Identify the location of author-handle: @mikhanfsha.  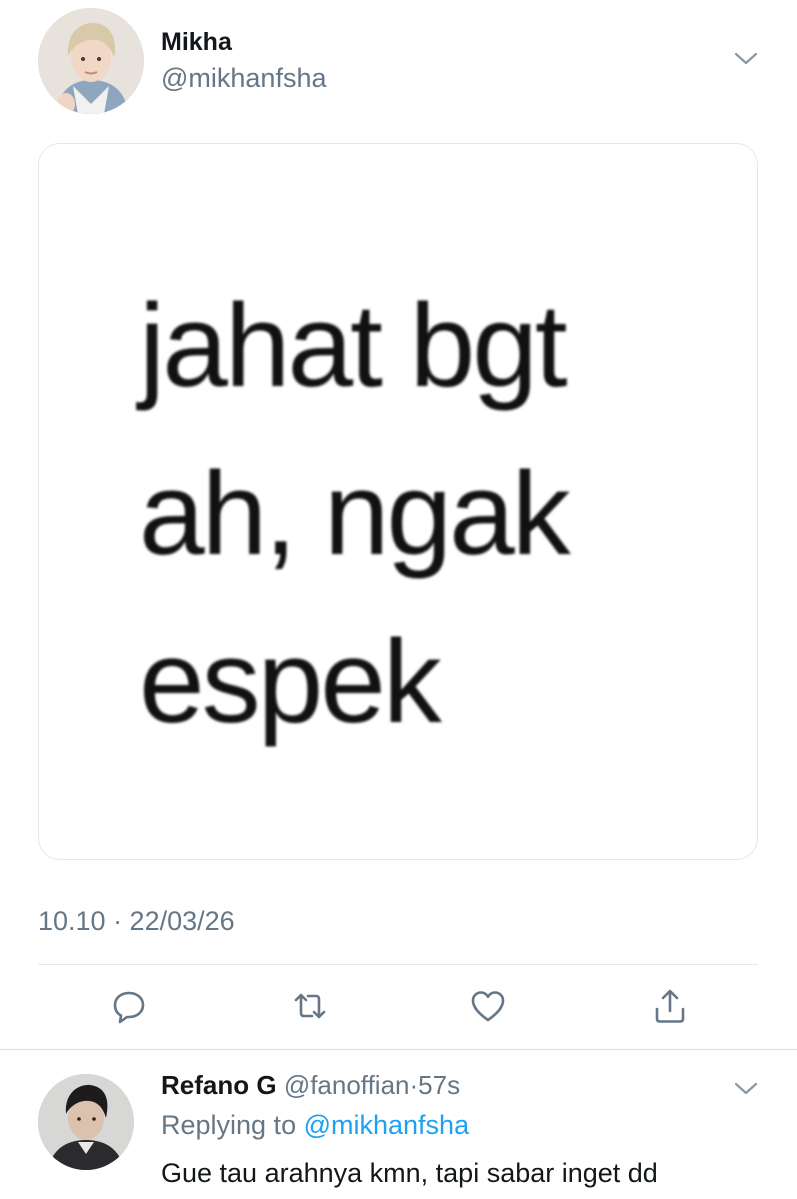
(243, 78).